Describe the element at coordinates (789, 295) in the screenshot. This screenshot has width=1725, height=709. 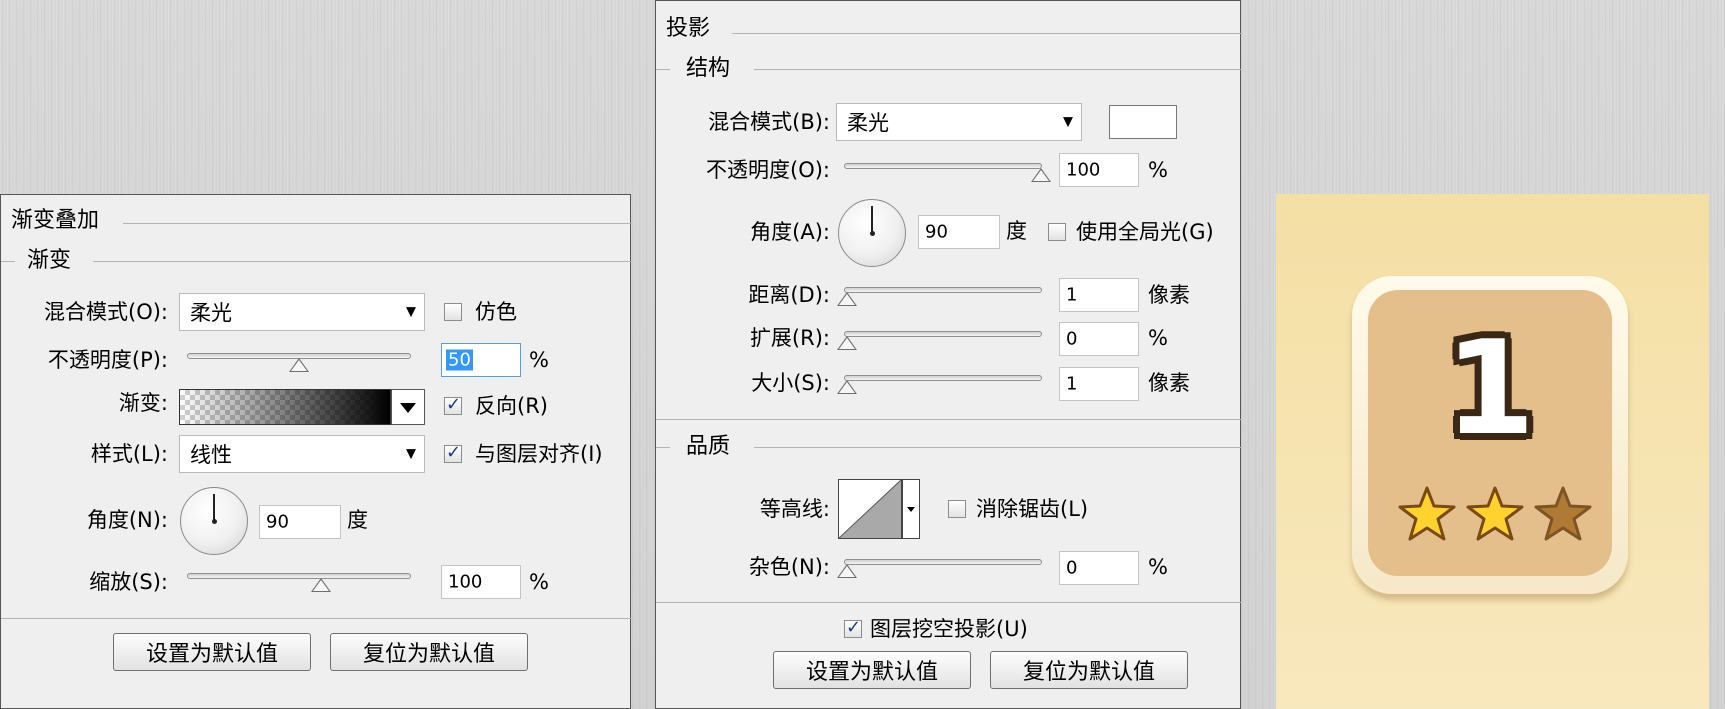
I see `distance-label: 距离(D):` at that location.